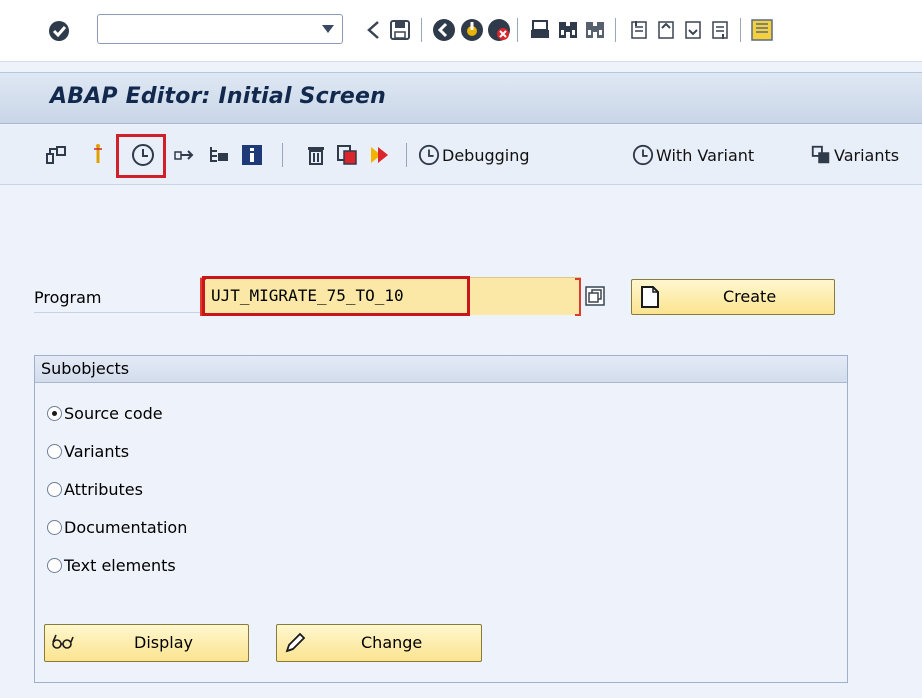  I want to click on radio-label: Attributes, so click(103, 489).